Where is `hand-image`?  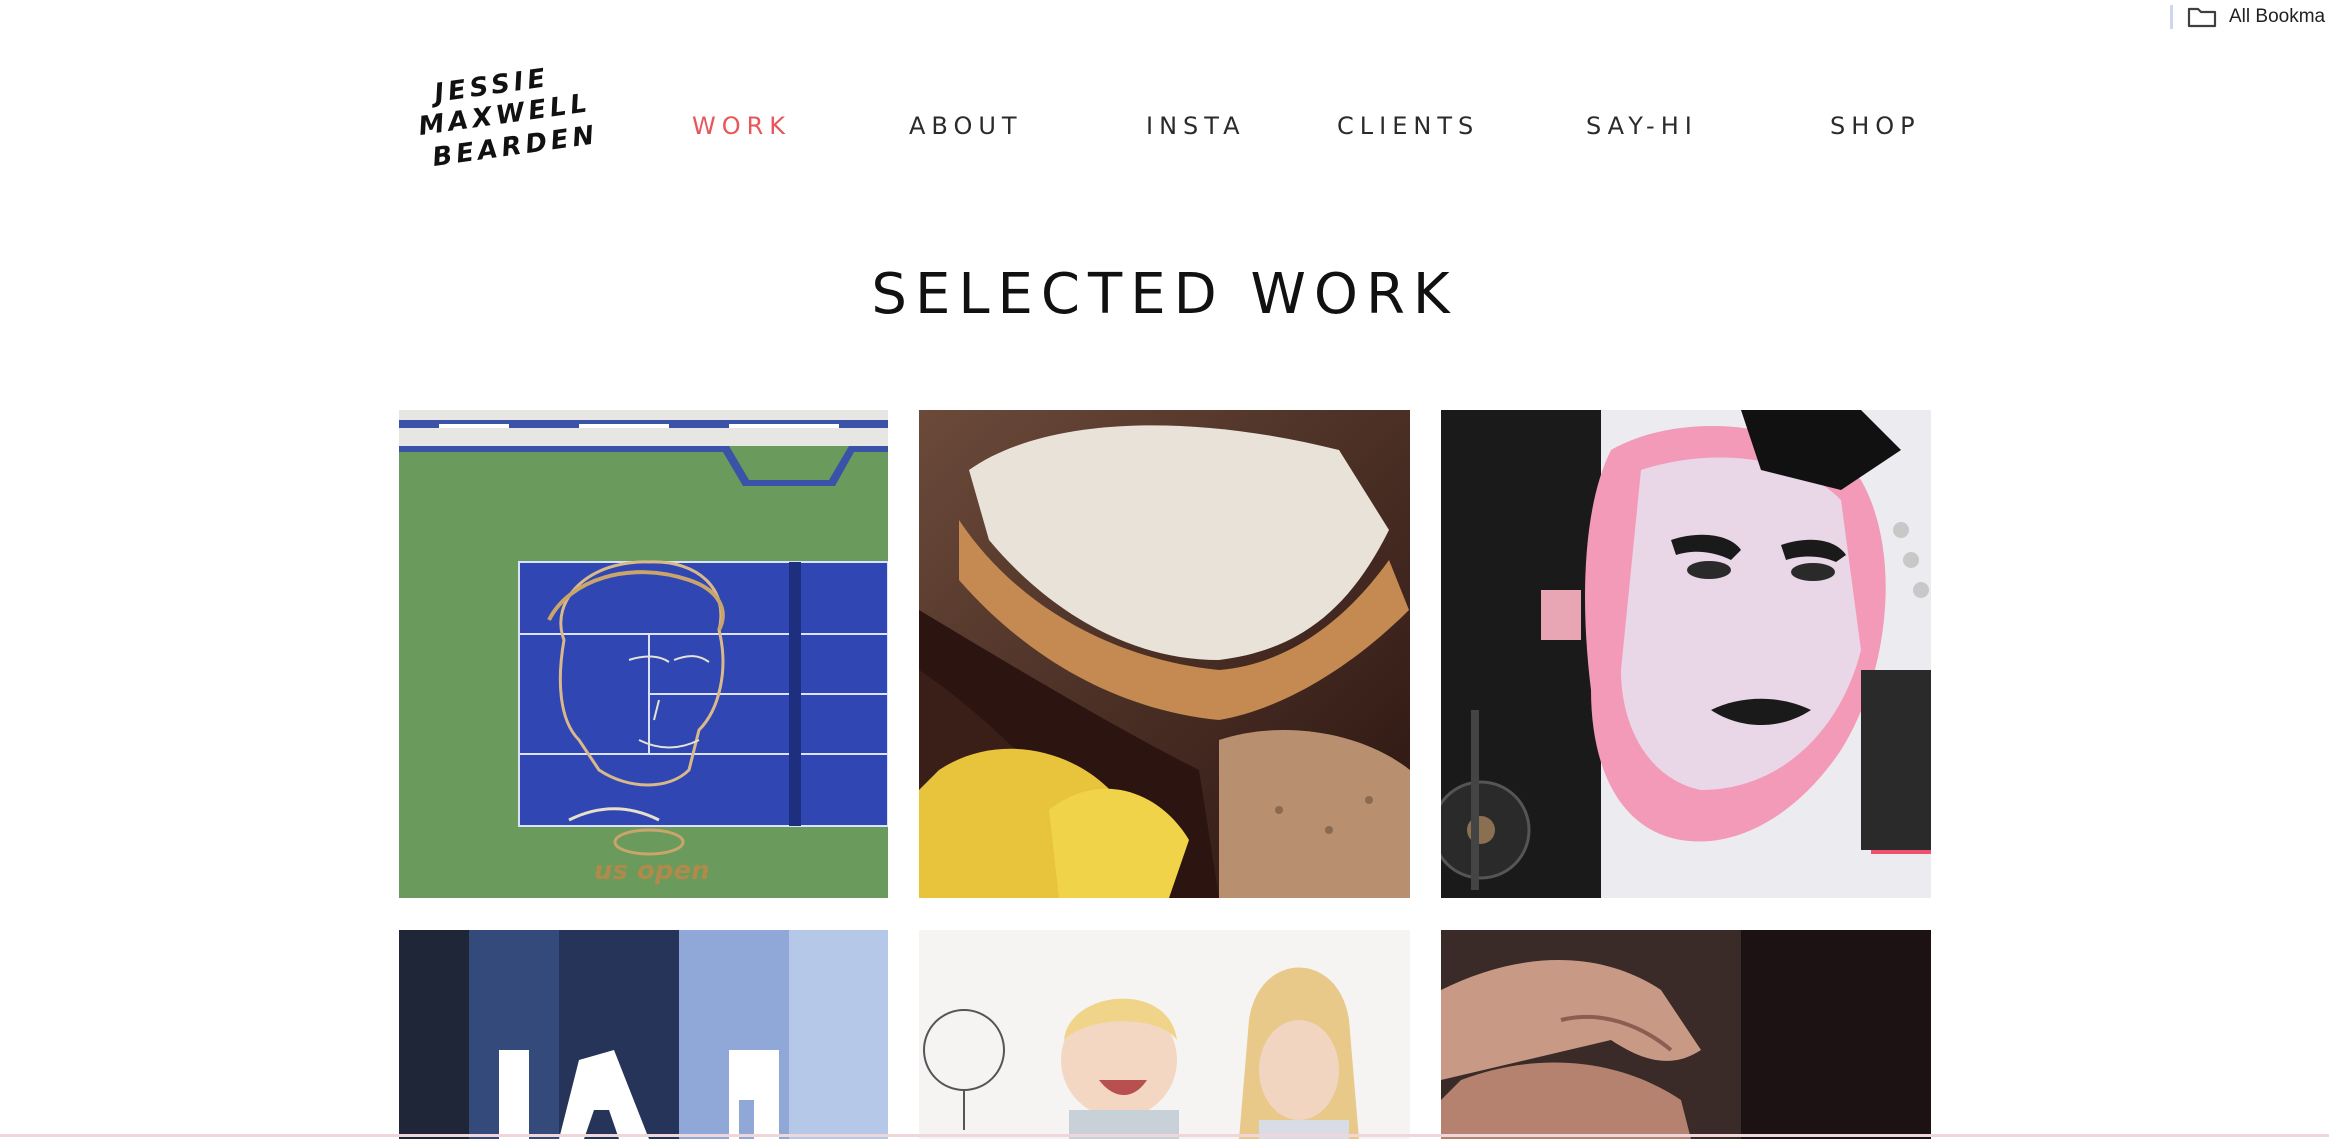 hand-image is located at coordinates (1686, 1034).